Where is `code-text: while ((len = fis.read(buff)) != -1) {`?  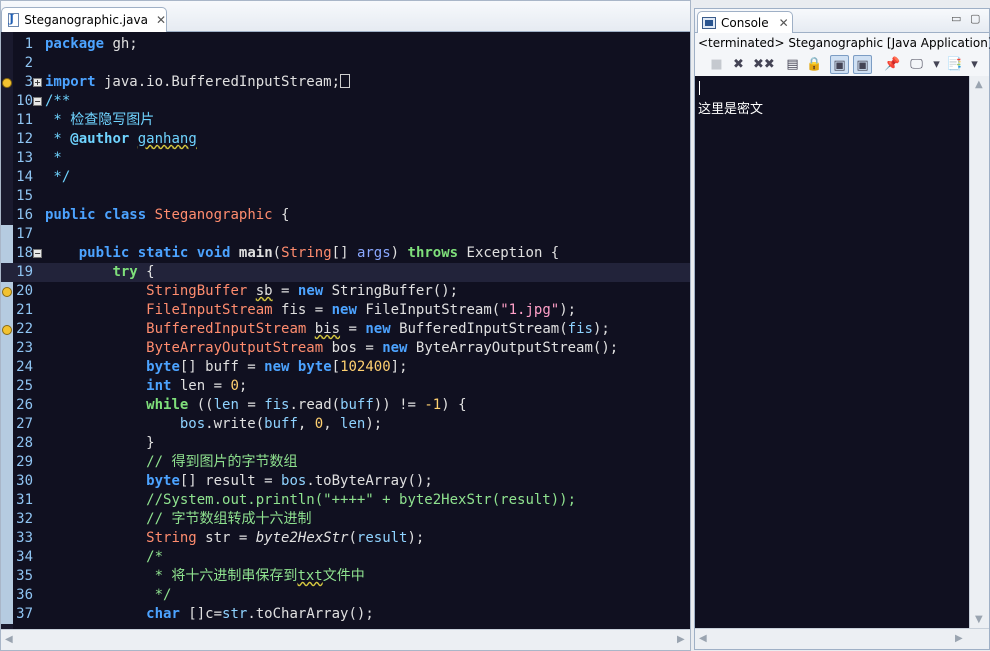 code-text: while ((len = fis.read(buff)) != -1) { is located at coordinates (306, 405).